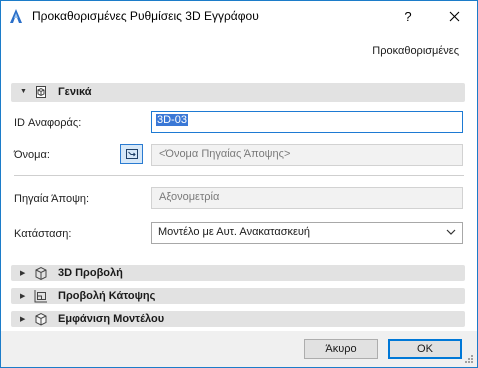 This screenshot has height=368, width=478. Describe the element at coordinates (48, 123) in the screenshot. I see `ref-id-label: ID Αναφοράς:` at that location.